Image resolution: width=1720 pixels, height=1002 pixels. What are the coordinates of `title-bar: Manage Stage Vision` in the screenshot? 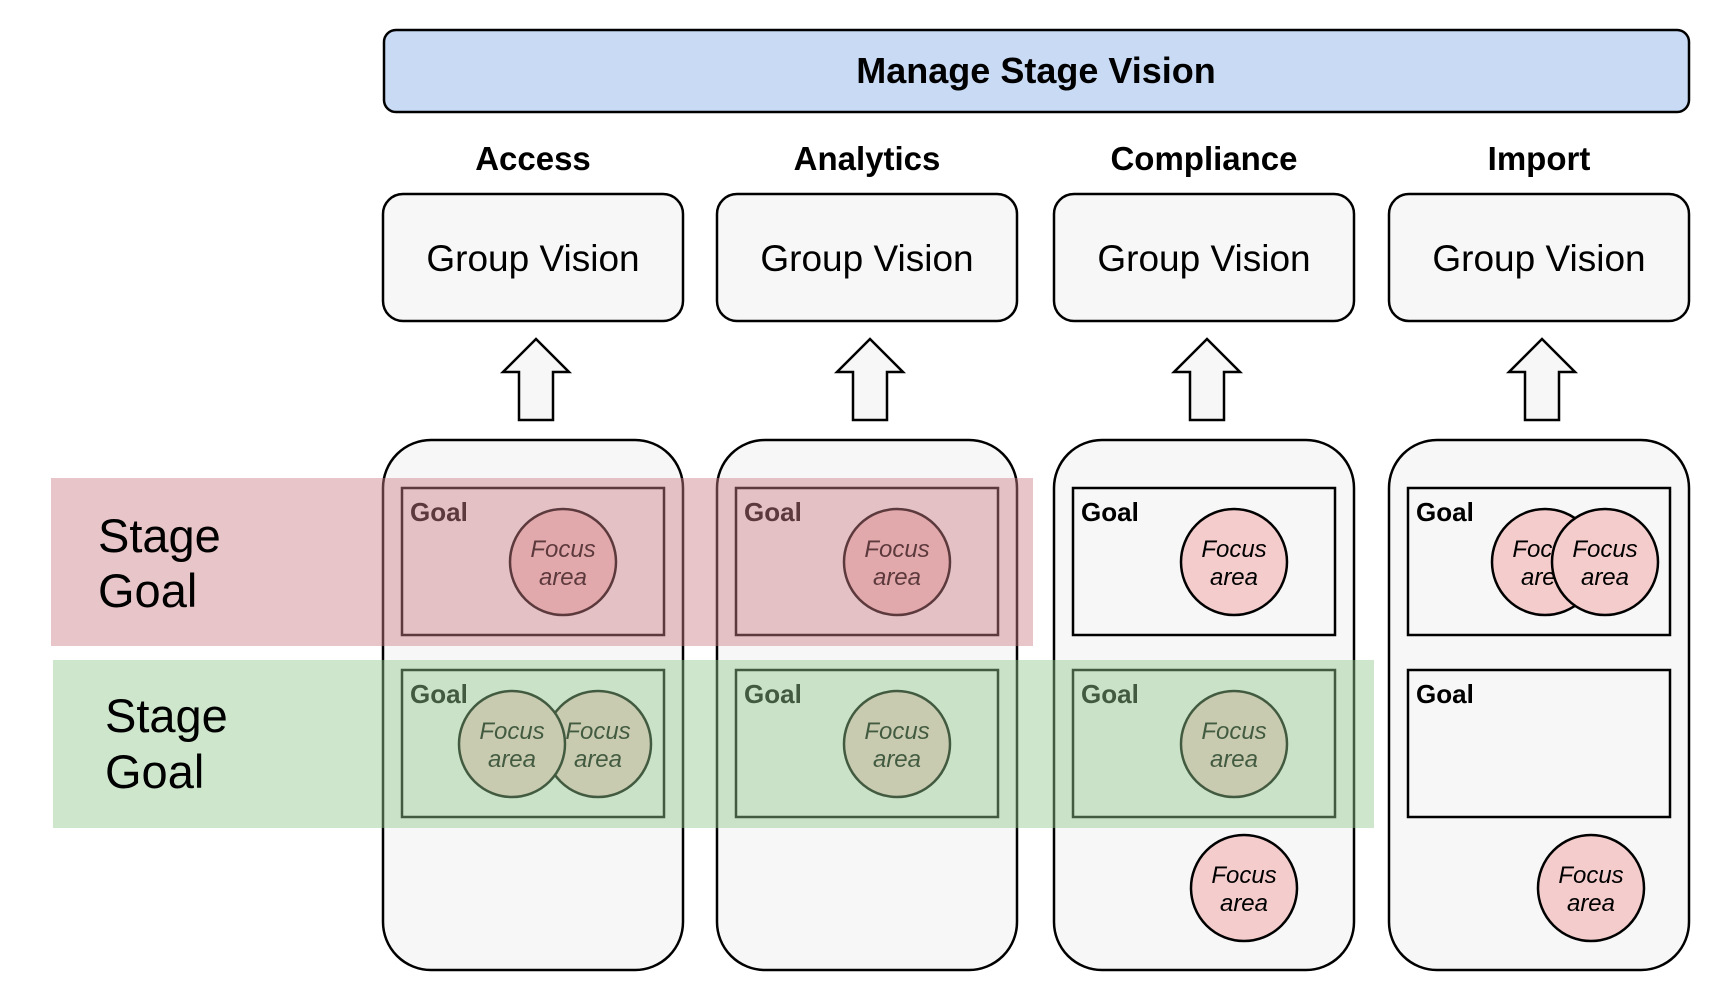 It's located at (1036, 71).